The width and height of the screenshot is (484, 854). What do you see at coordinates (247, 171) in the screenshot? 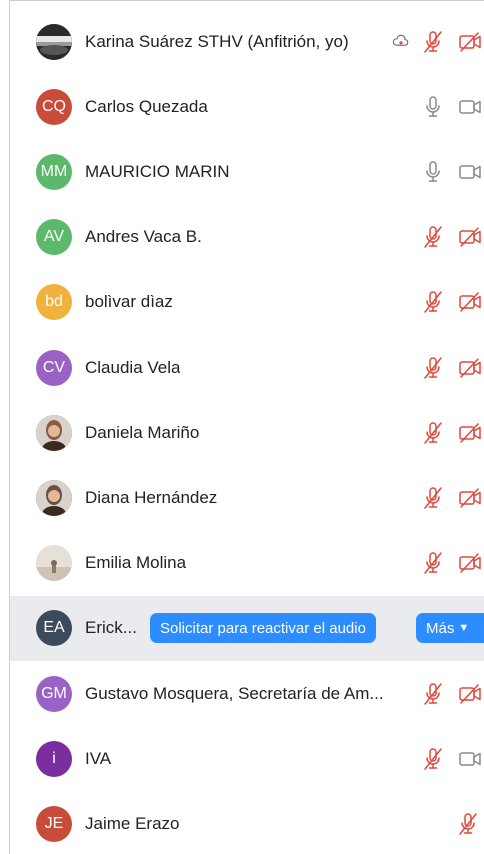
I see `participant-row: MM MAURICIO MARIN` at bounding box center [247, 171].